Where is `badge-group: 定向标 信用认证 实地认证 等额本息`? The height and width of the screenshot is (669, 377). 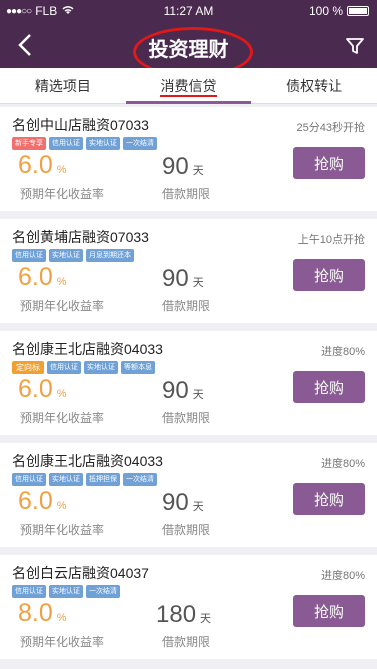
badge-group: 定向标 信用认证 实地认证 等额本息 is located at coordinates (83, 367).